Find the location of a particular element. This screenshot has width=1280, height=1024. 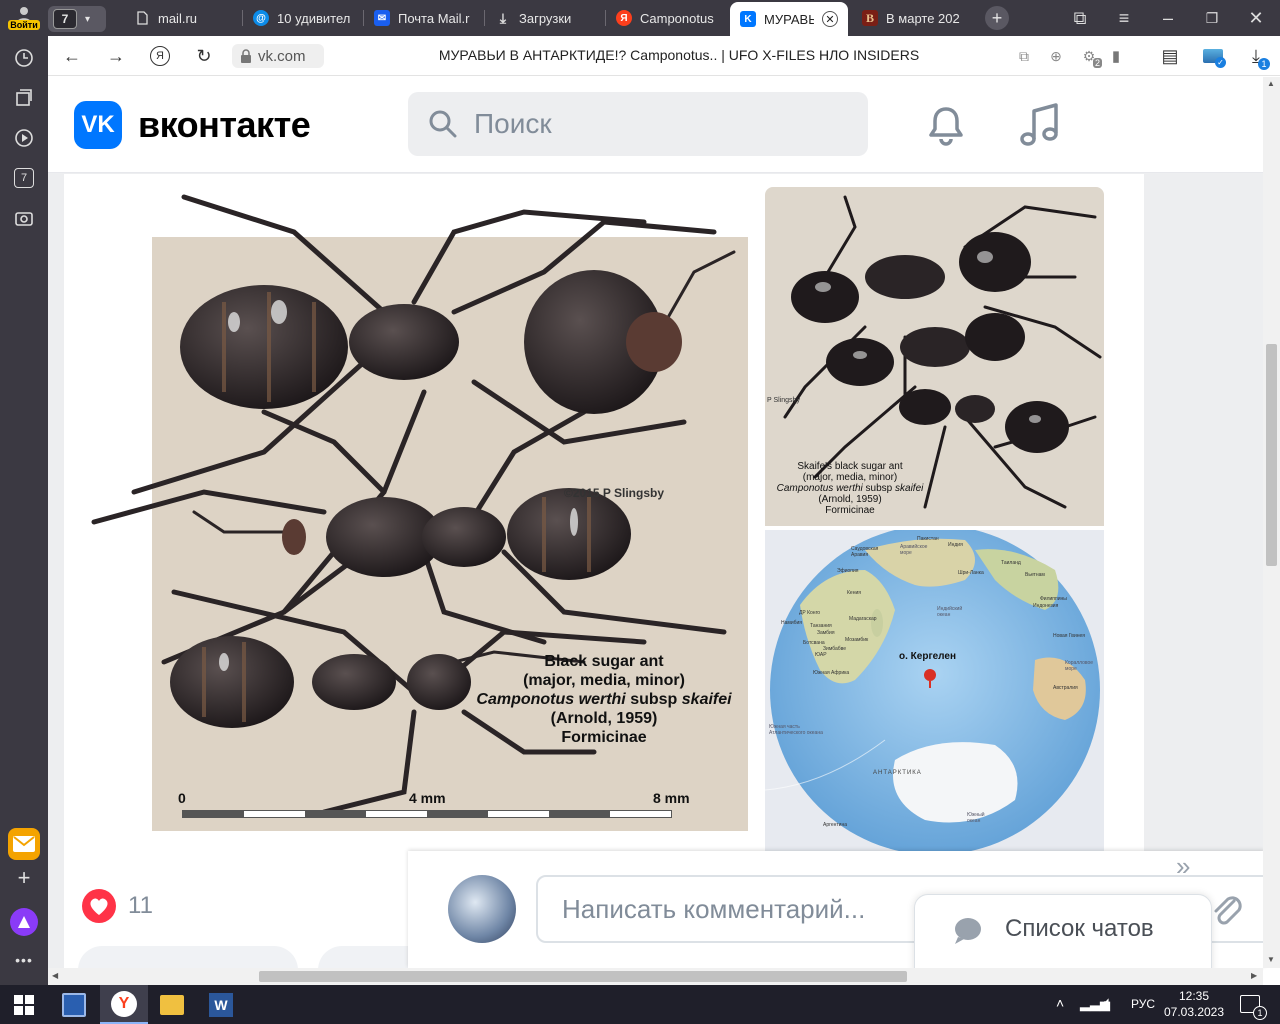

close-tab-icon: ✕ is located at coordinates (830, 19).